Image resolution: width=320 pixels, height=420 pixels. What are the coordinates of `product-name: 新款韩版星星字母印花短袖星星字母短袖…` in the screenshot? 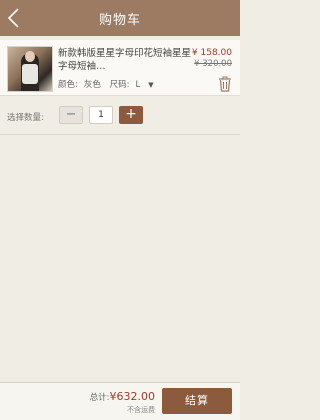 It's located at (125, 60).